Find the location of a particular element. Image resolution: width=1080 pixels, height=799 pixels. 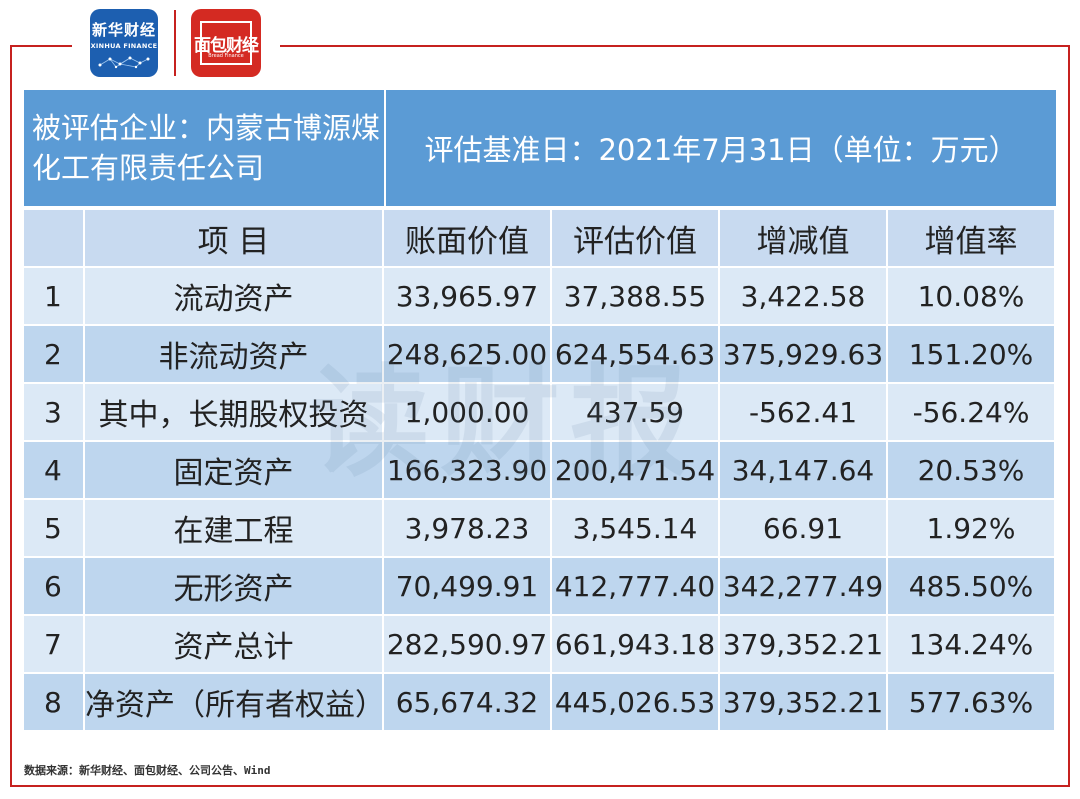

mianbao-logo-subtext: Bread Finance is located at coordinates (226, 56).